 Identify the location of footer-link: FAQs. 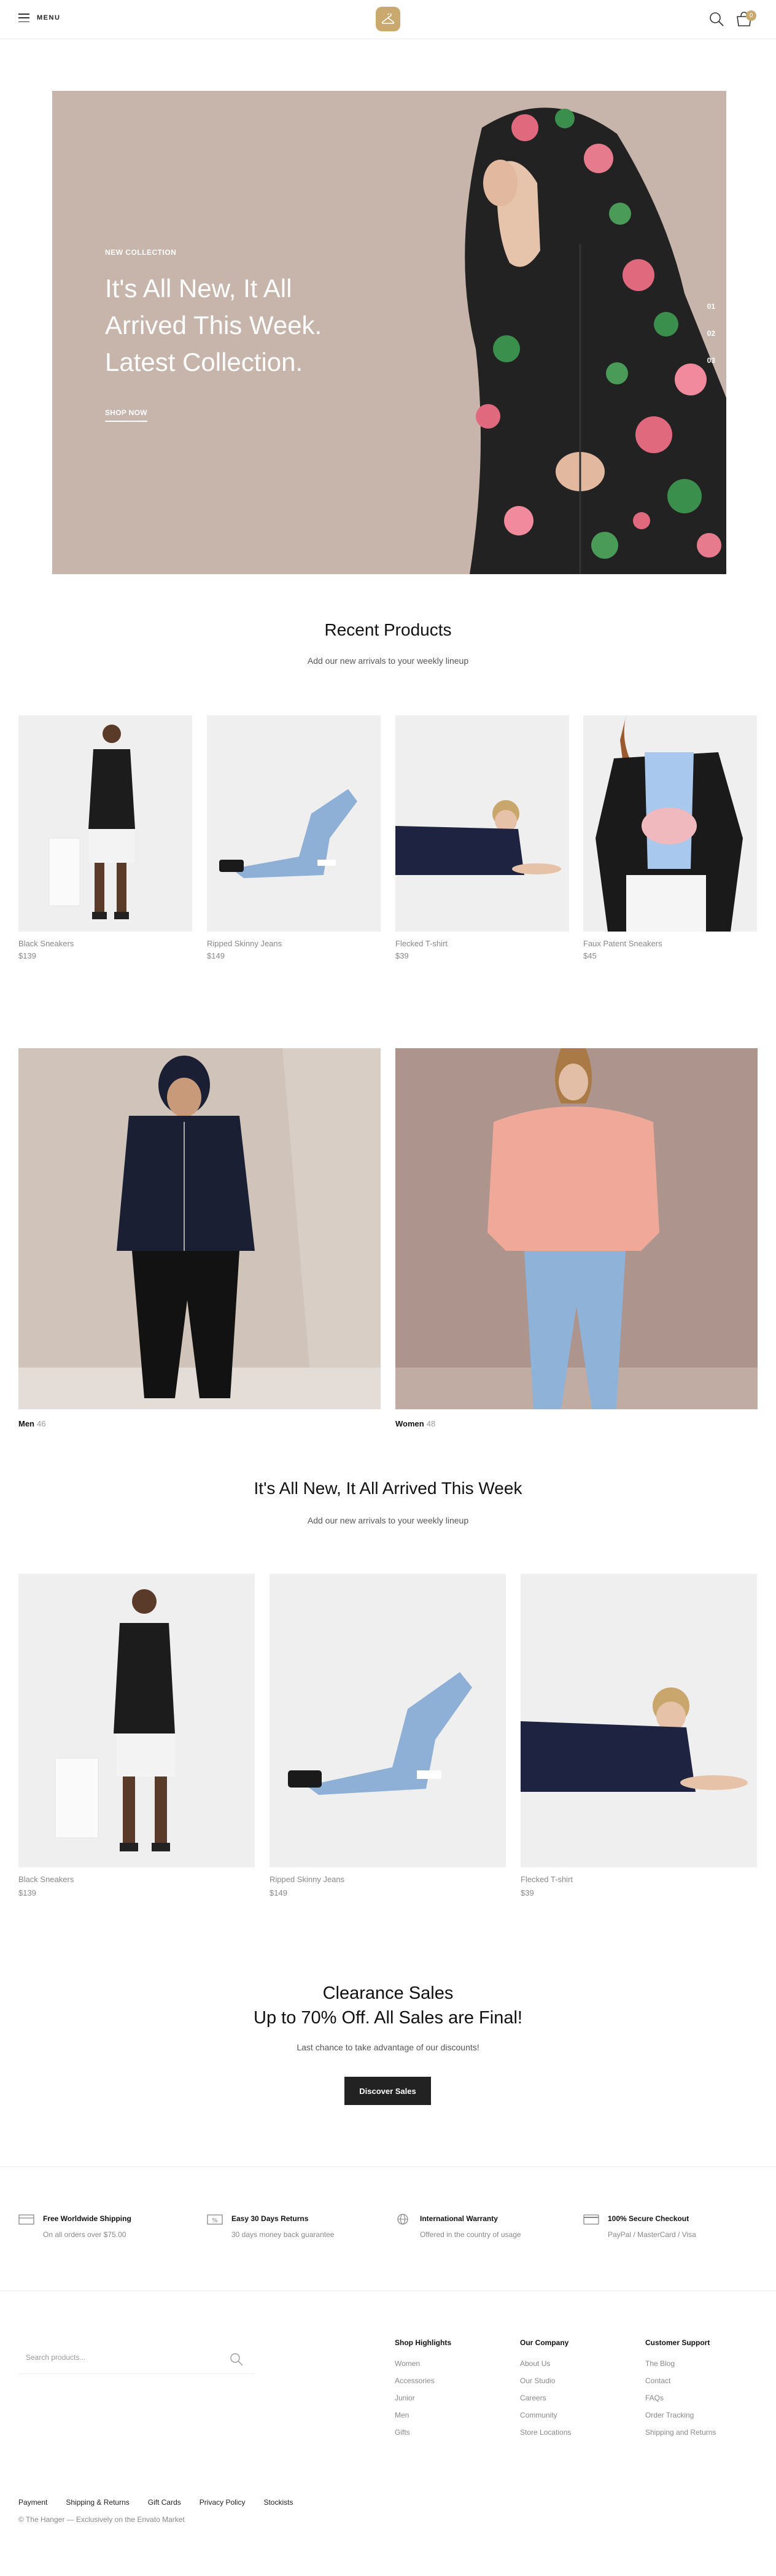
(681, 2398).